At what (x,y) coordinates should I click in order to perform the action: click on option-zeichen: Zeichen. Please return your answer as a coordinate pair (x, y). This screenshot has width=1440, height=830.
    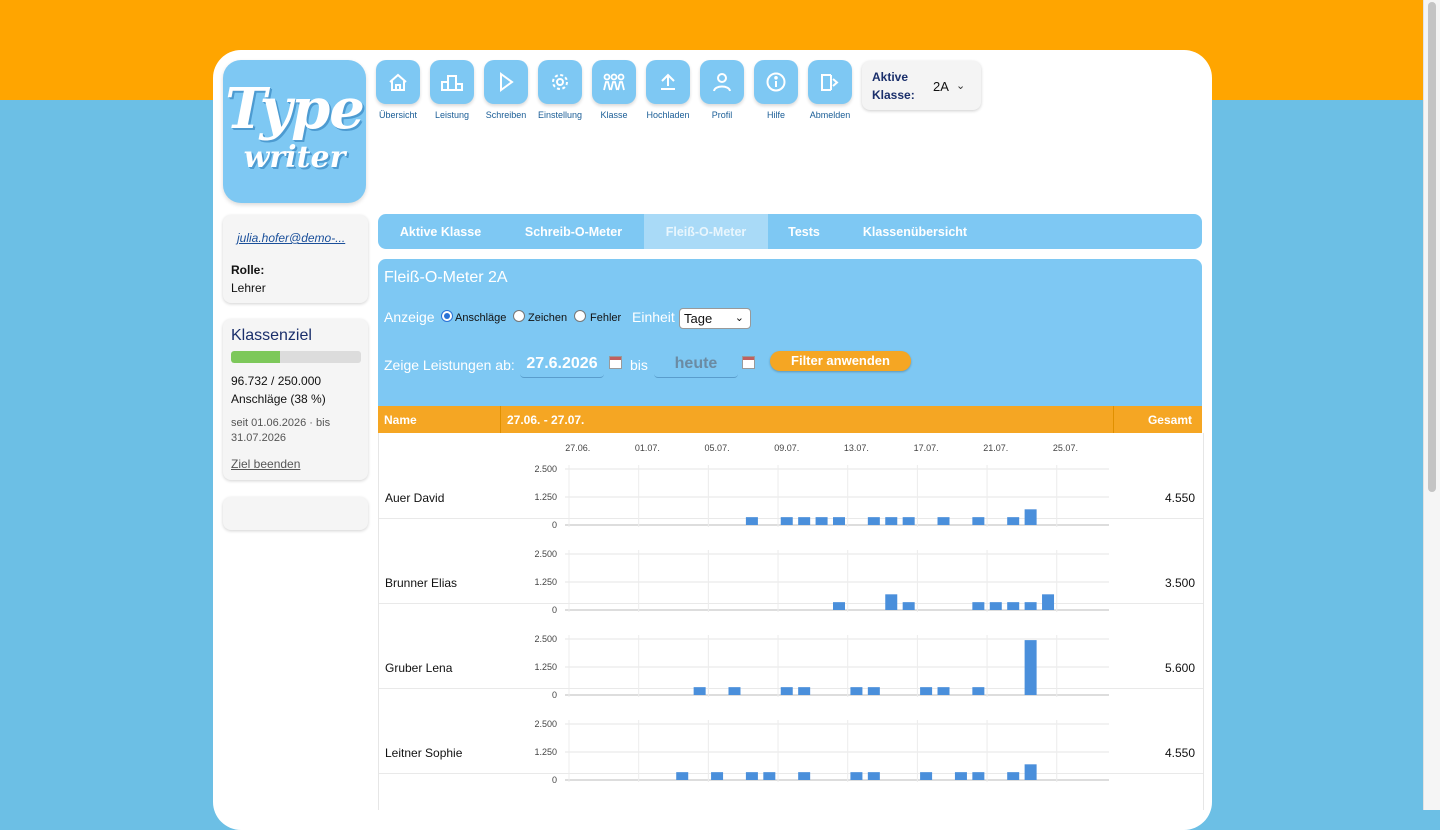
    Looking at the image, I should click on (547, 318).